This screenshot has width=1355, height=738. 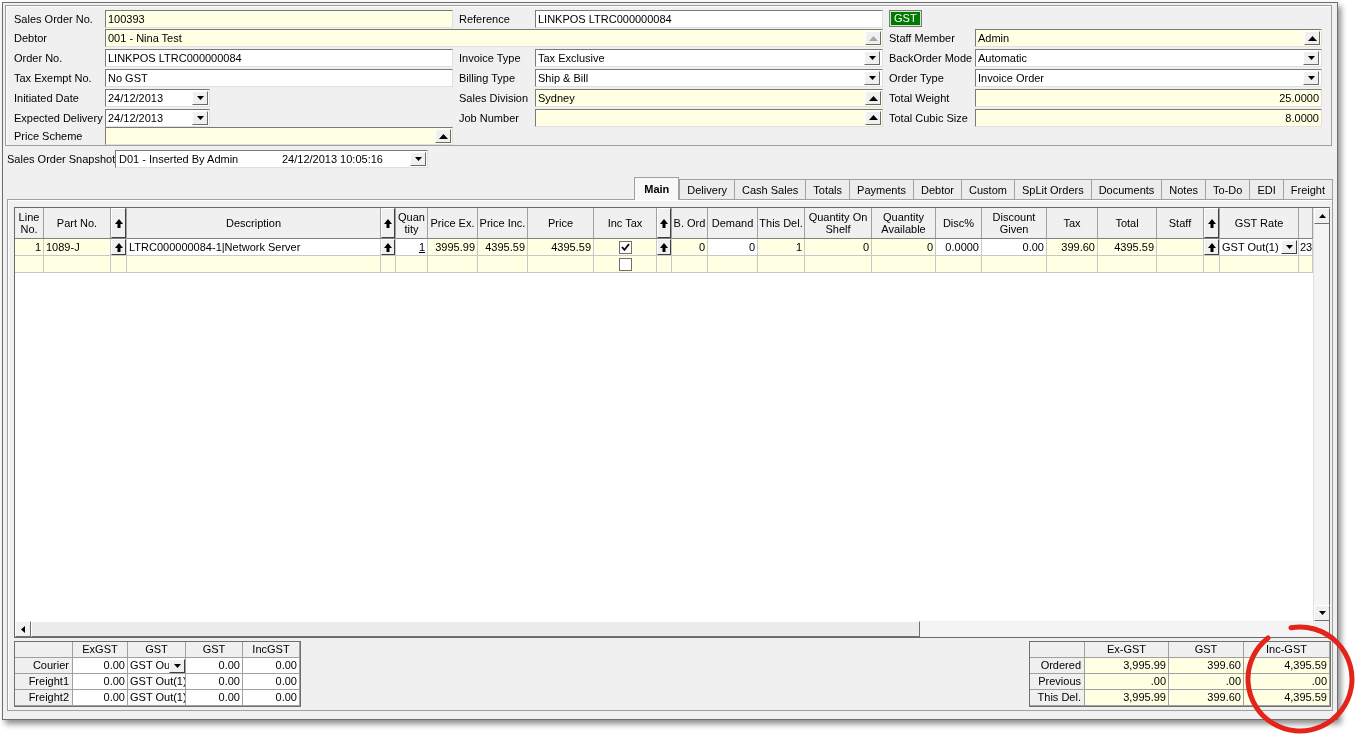 I want to click on vertical-scrollbar, so click(x=1321, y=414).